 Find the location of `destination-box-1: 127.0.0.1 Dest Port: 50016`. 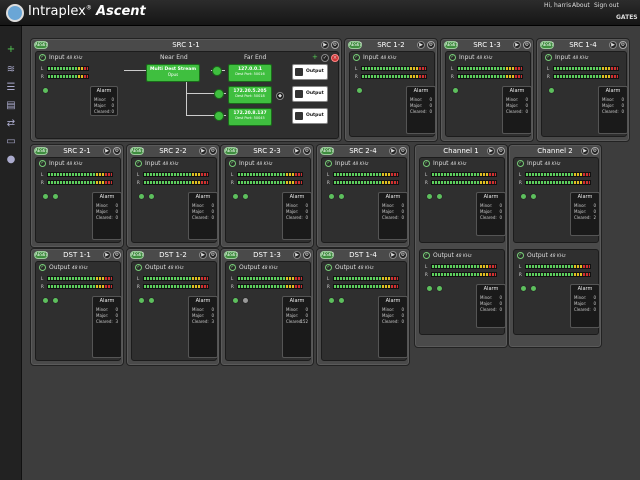

destination-box-1: 127.0.0.1 Dest Port: 50016 is located at coordinates (250, 73).